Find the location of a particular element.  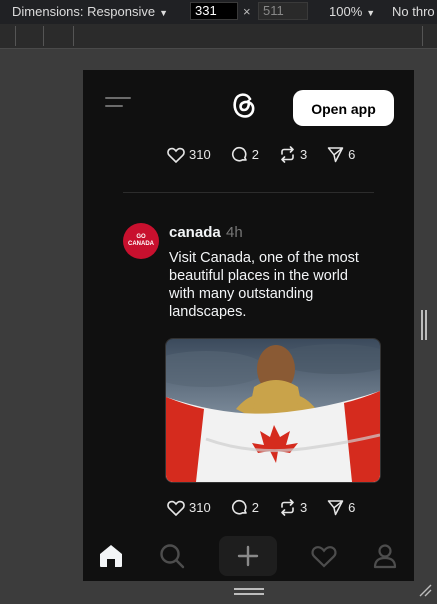

home-icon is located at coordinates (111, 556).